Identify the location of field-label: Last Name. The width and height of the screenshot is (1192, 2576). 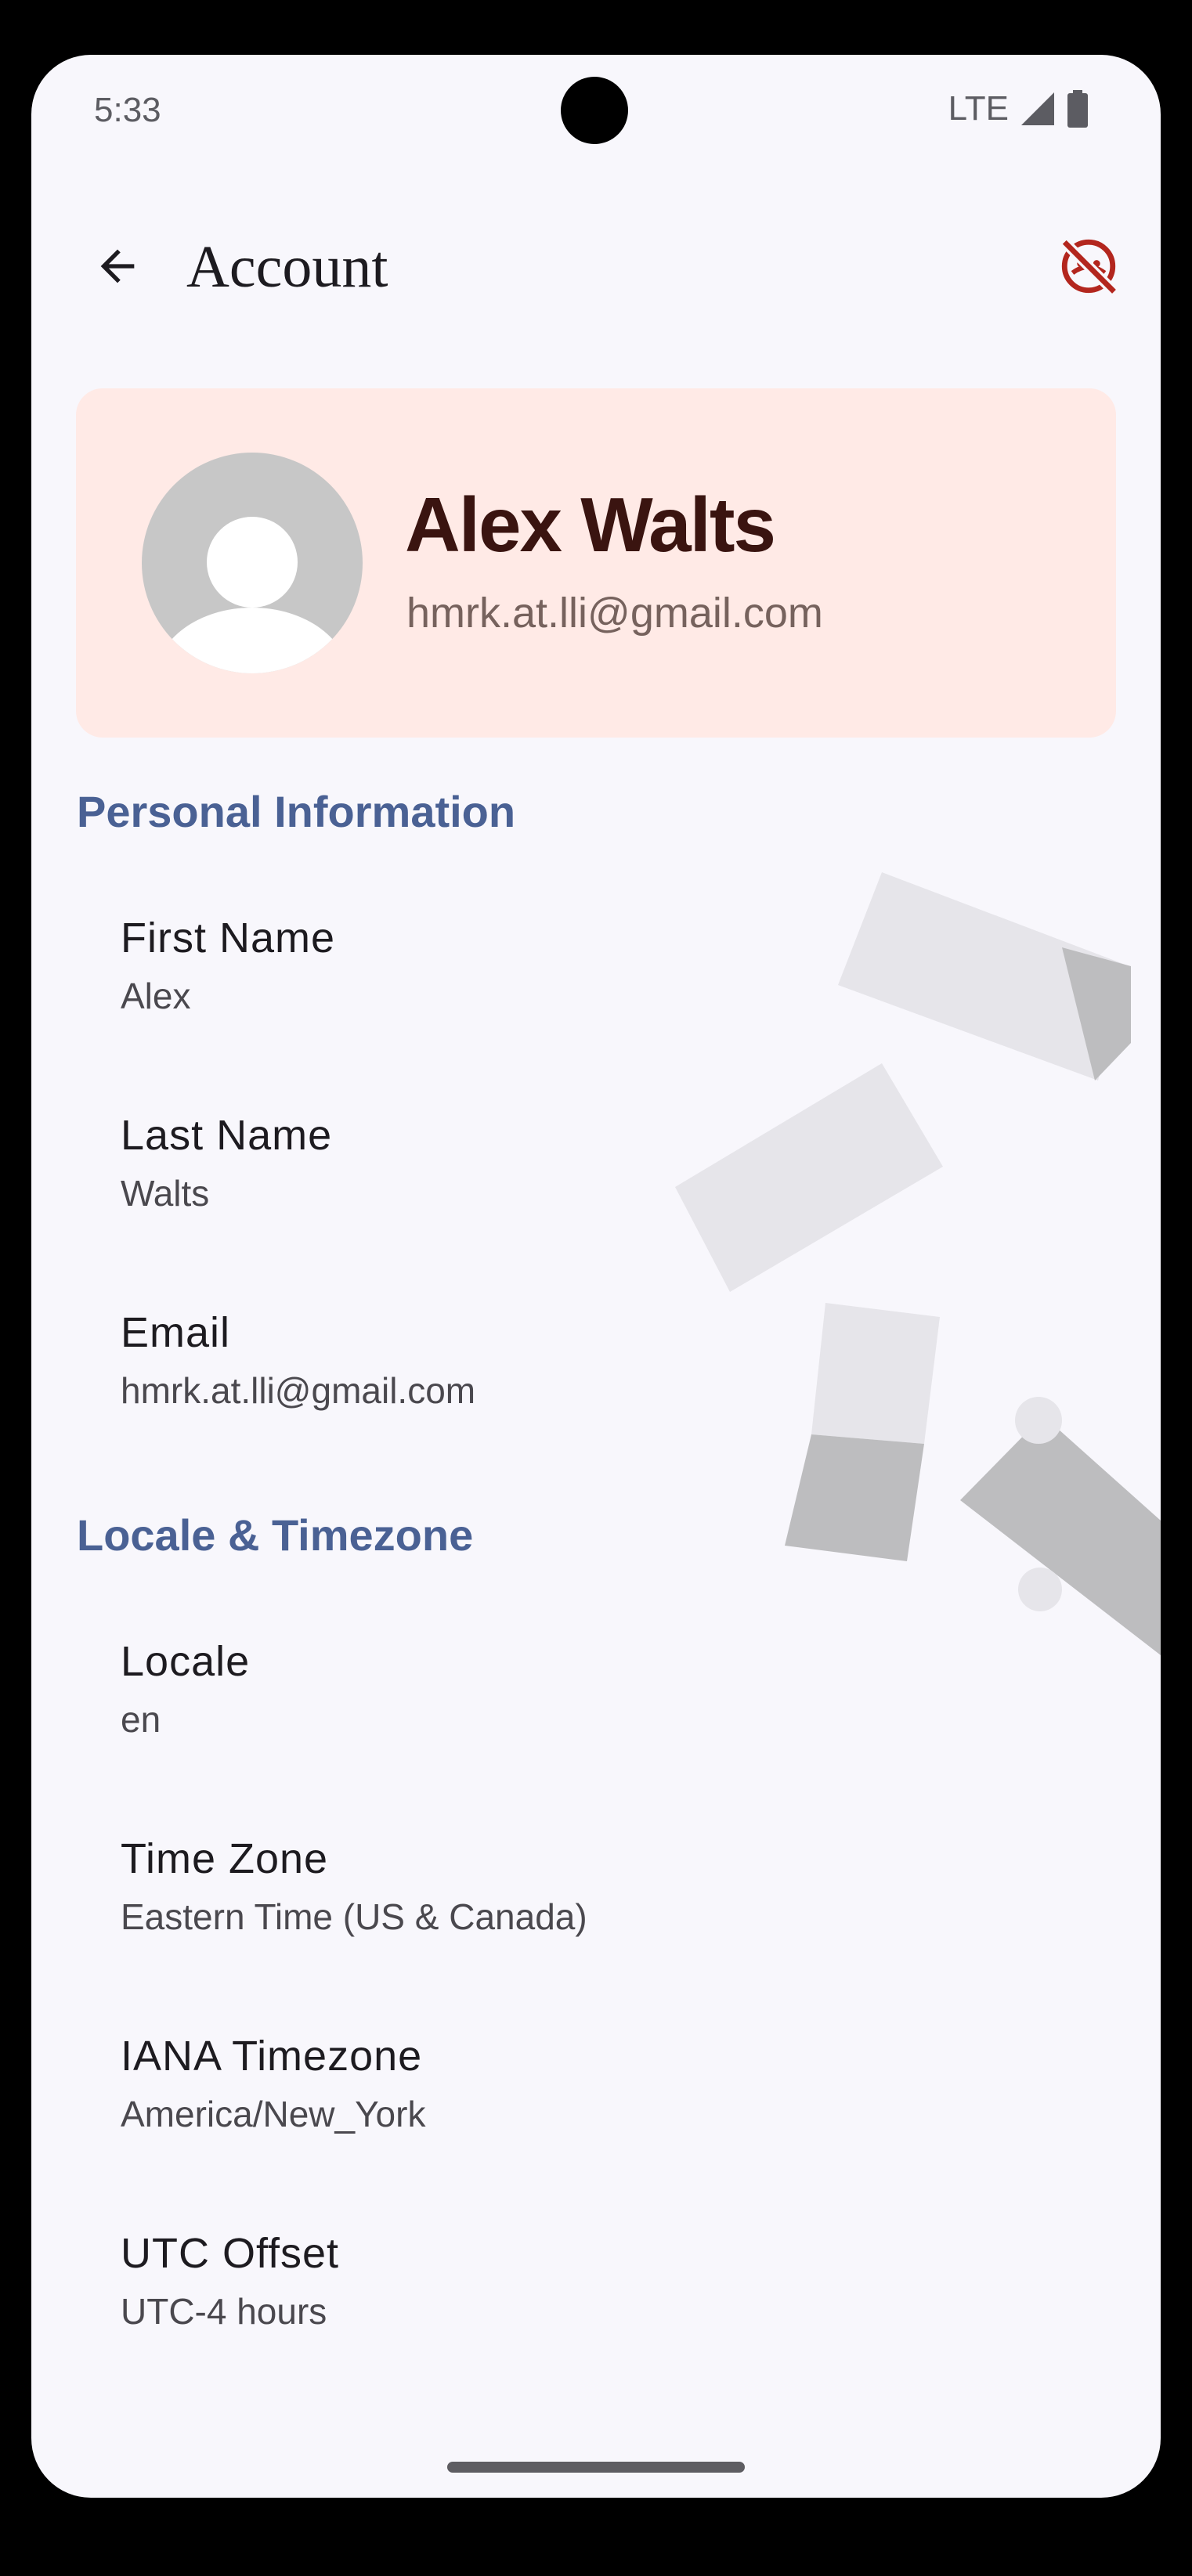
(227, 1135).